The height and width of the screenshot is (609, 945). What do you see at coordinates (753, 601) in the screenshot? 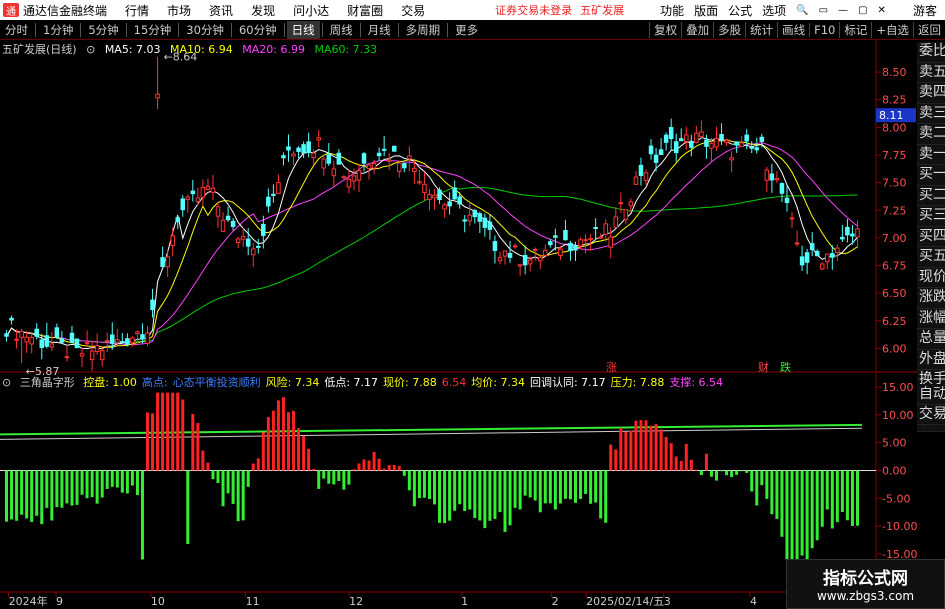
I see `date-label: 4` at bounding box center [753, 601].